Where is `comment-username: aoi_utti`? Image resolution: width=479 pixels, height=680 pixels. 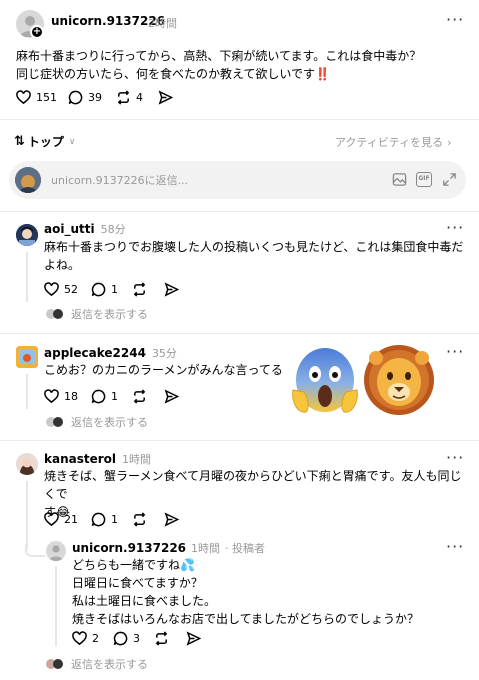 comment-username: aoi_utti is located at coordinates (69, 229).